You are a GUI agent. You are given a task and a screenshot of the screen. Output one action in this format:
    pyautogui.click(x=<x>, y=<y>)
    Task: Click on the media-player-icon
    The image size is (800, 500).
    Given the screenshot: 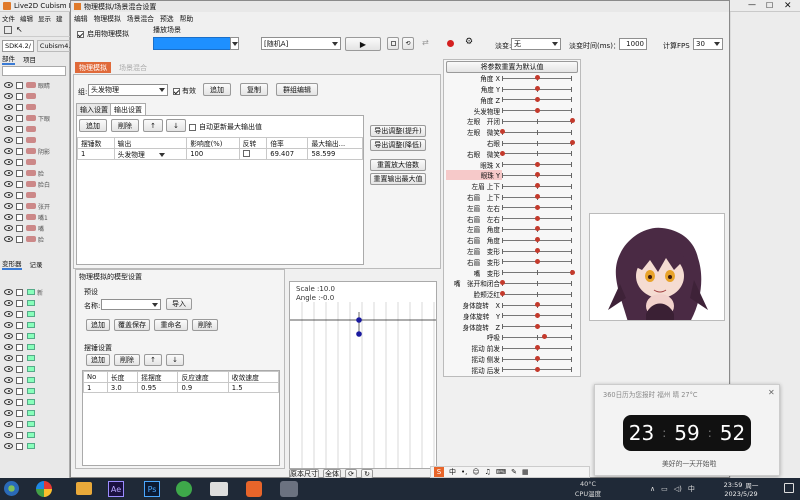 What is the action you would take?
    pyautogui.click(x=44, y=489)
    